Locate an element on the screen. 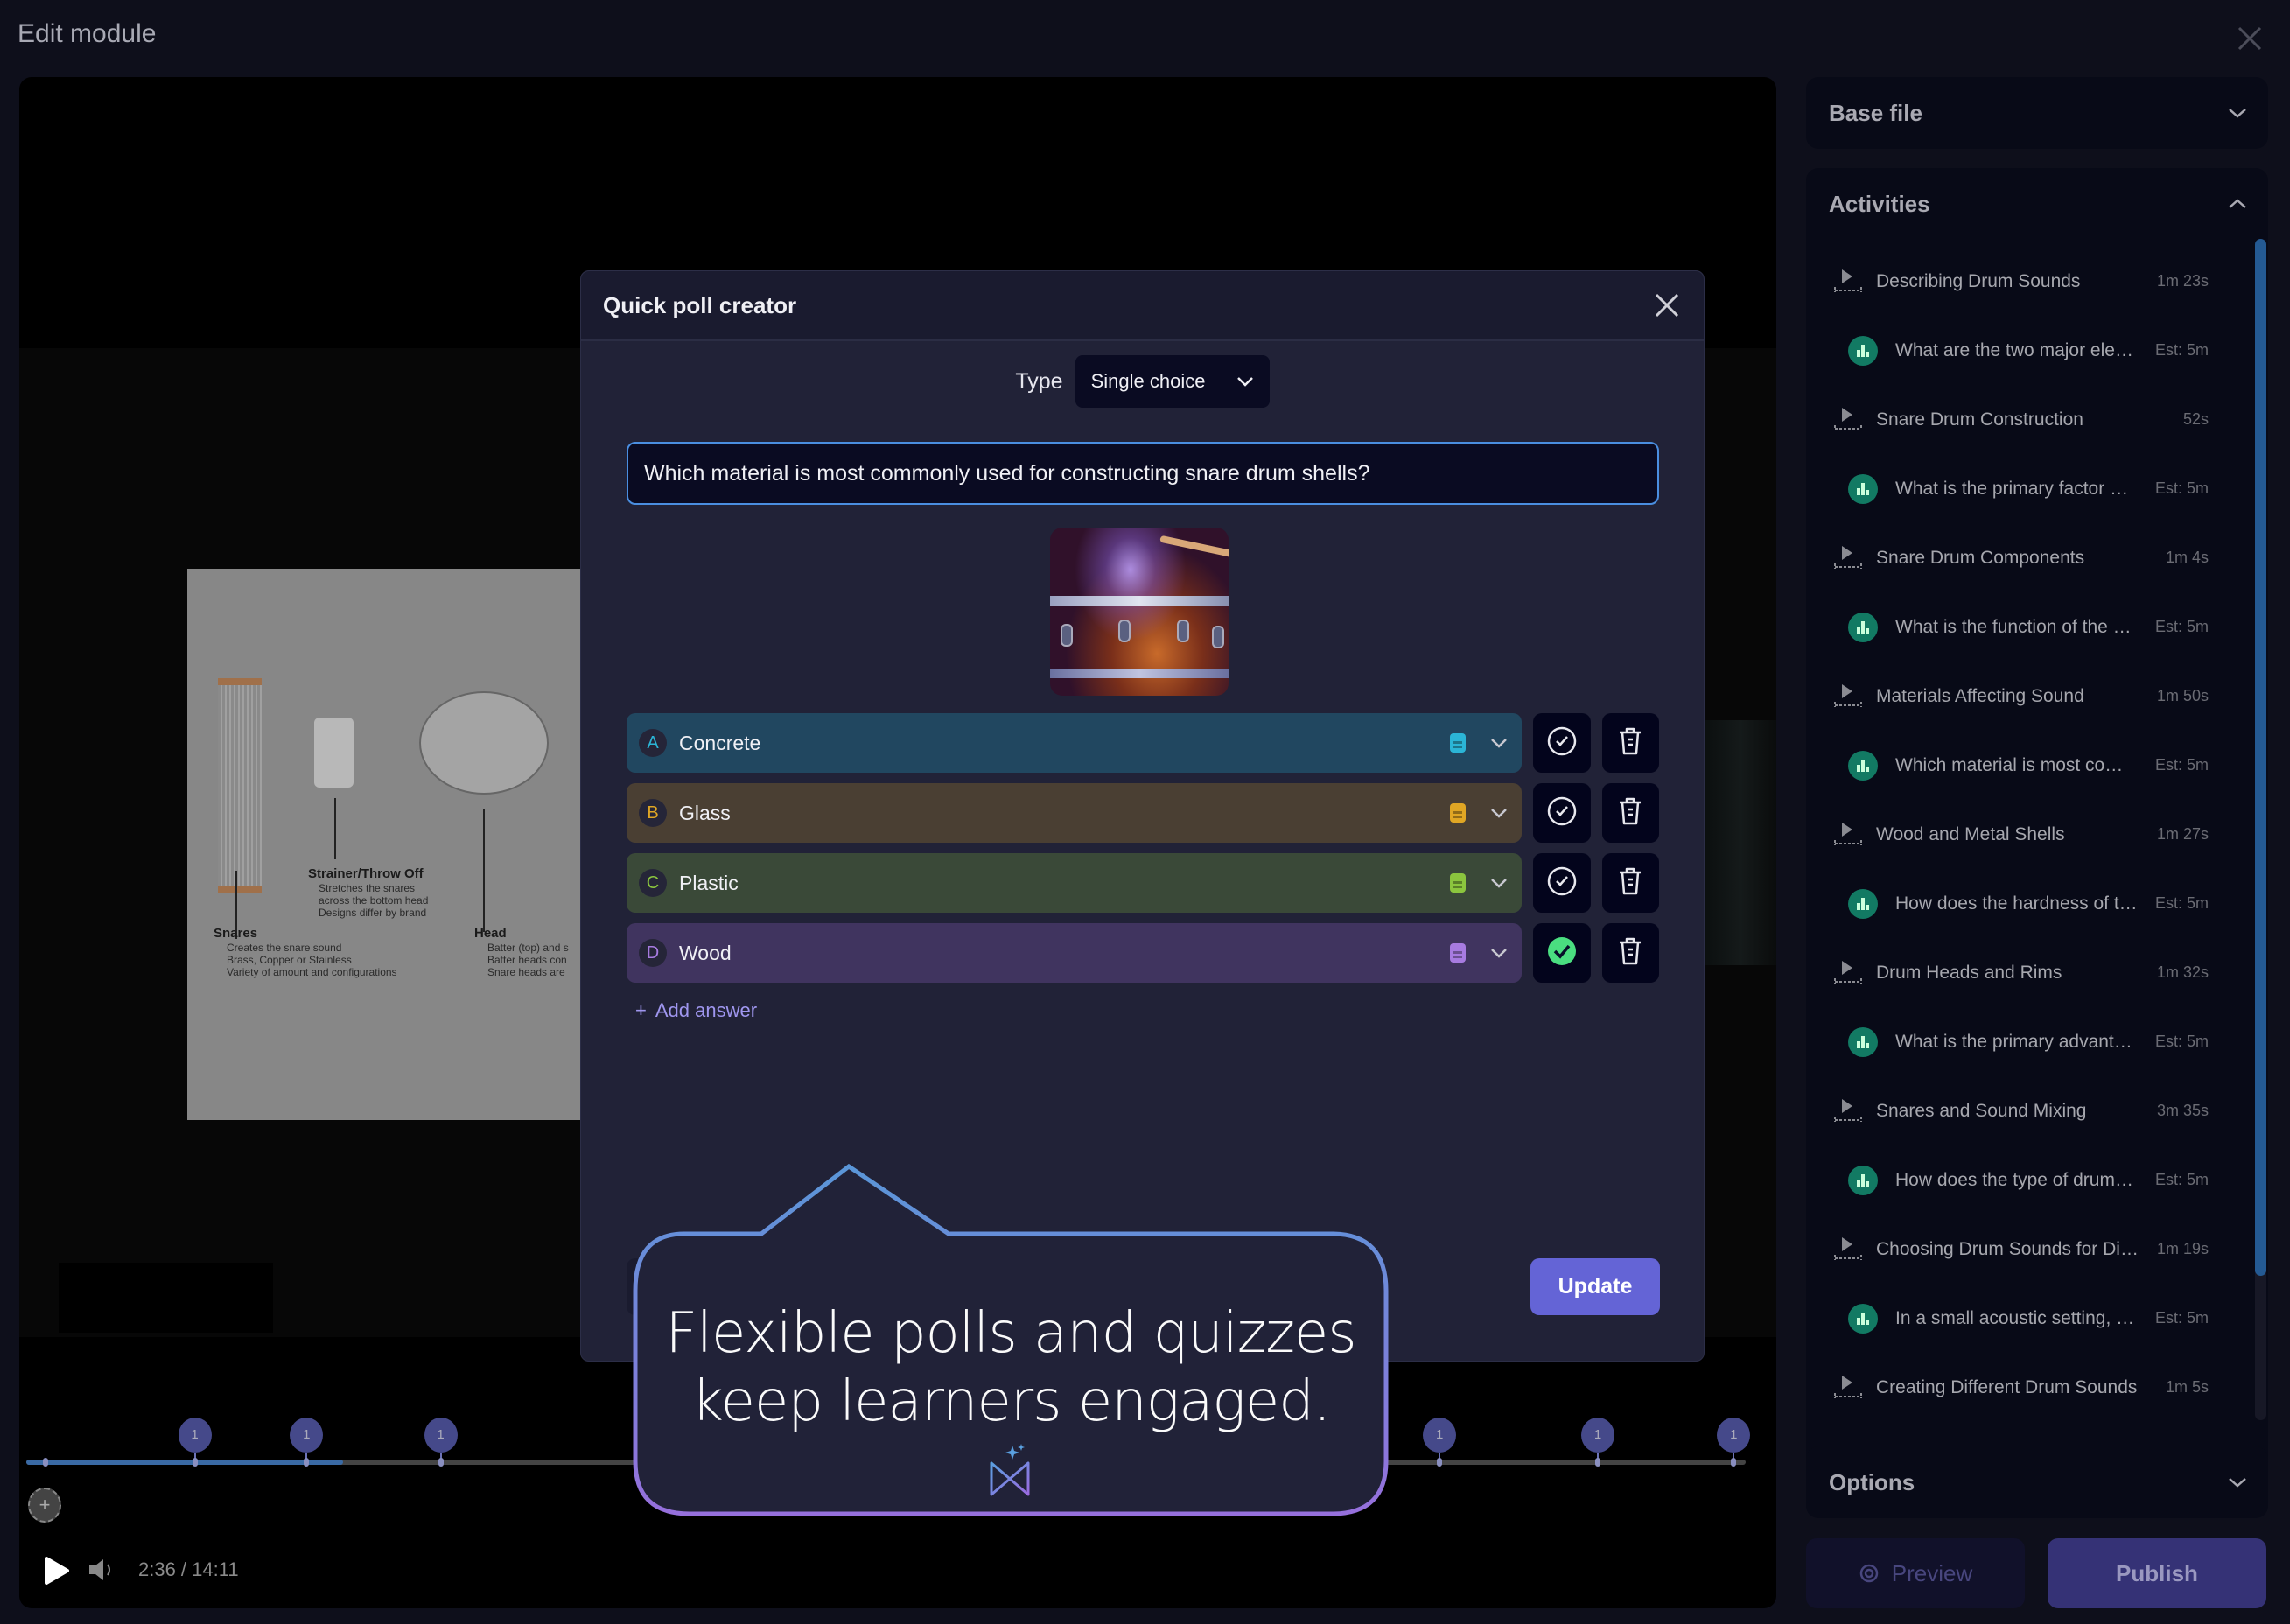 This screenshot has height=1624, width=2290. dialog-title: Quick poll creator is located at coordinates (700, 305).